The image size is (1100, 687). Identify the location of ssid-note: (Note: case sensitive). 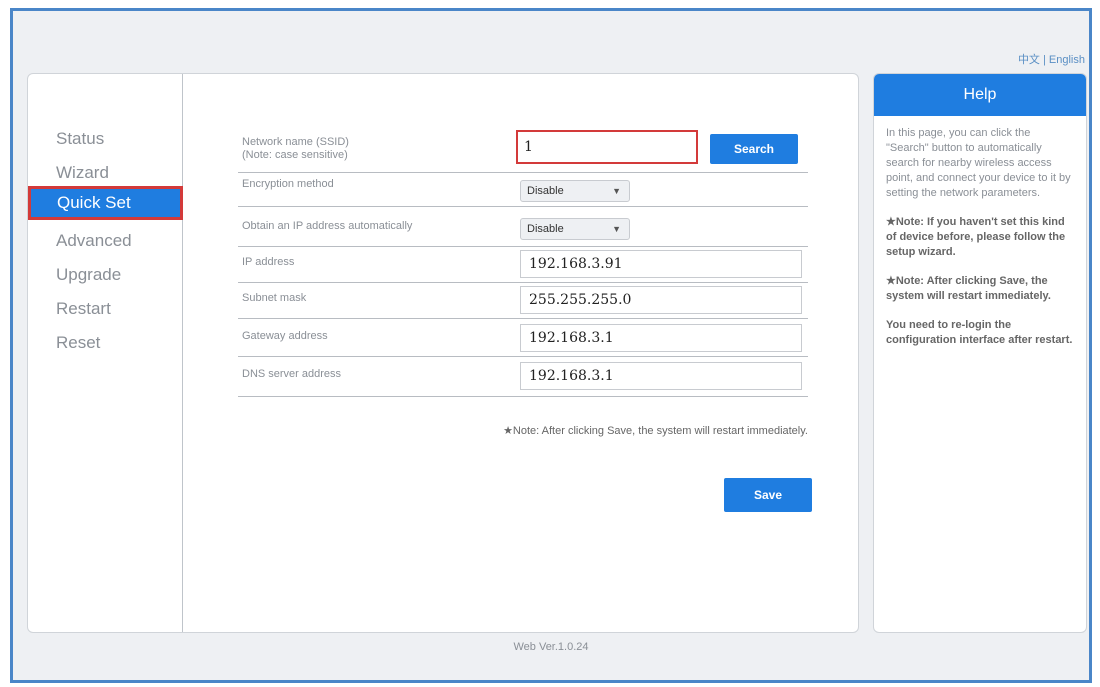
(295, 155).